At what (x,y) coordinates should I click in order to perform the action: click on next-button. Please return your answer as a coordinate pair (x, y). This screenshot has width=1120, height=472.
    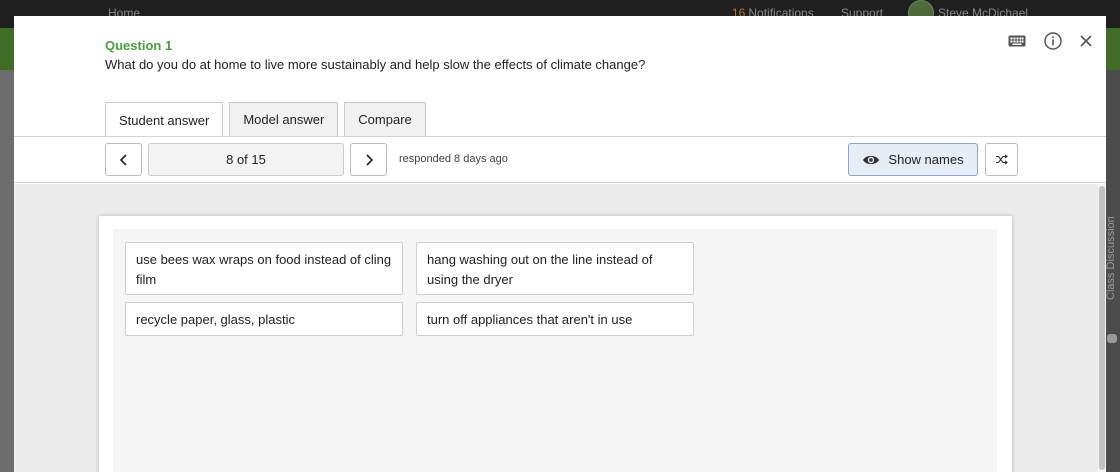
    Looking at the image, I should click on (368, 159).